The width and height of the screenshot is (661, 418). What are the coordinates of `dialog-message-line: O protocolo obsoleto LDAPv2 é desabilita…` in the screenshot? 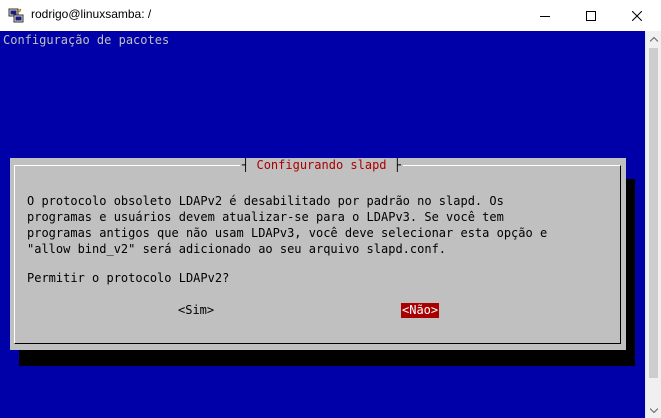 It's located at (265, 201).